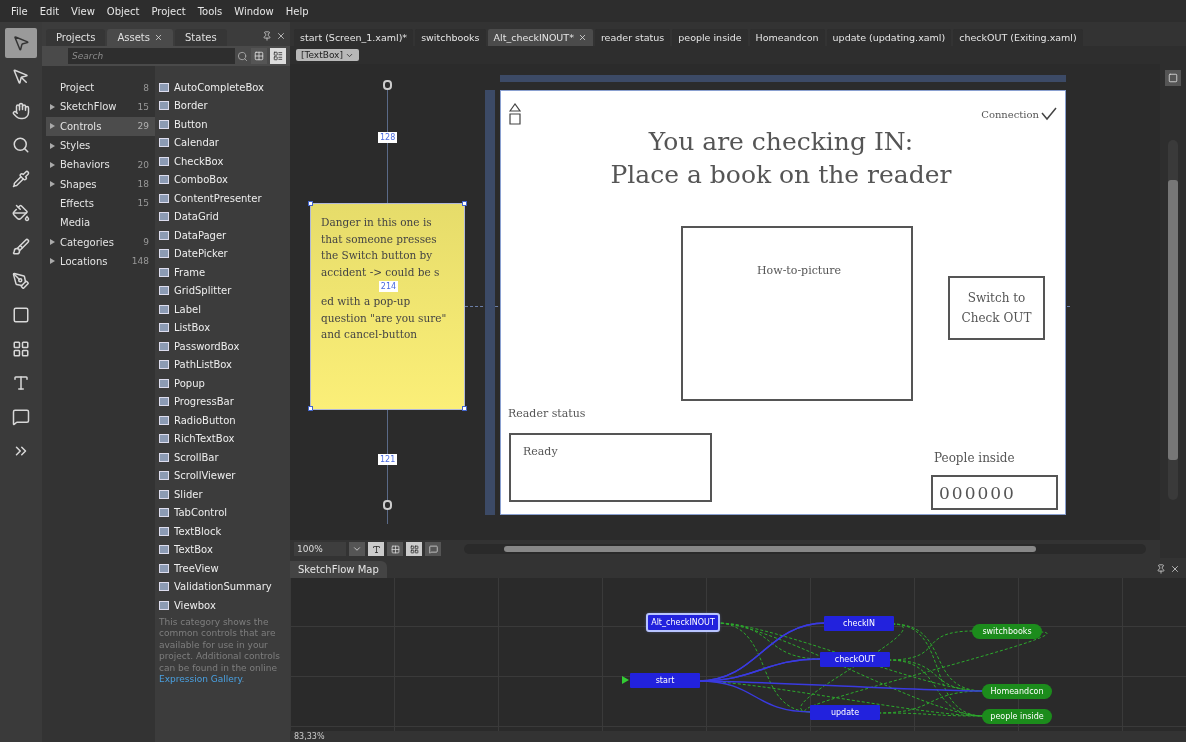 The height and width of the screenshot is (742, 1186). Describe the element at coordinates (100, 165) in the screenshot. I see `category-item: Behaviors 20` at that location.